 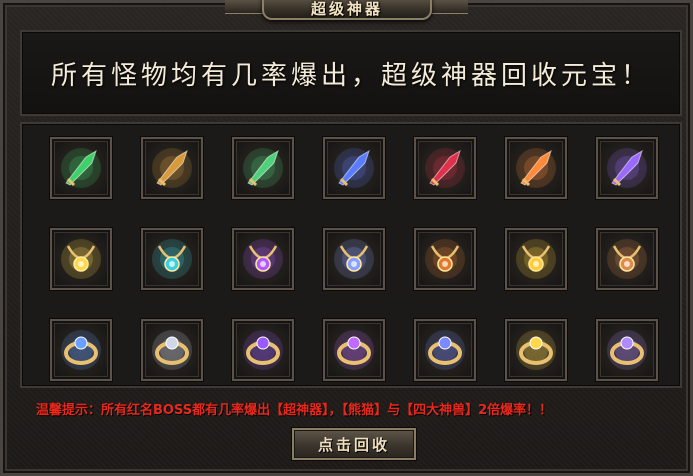 I want to click on gold-bracelet-icon, so click(x=536, y=259).